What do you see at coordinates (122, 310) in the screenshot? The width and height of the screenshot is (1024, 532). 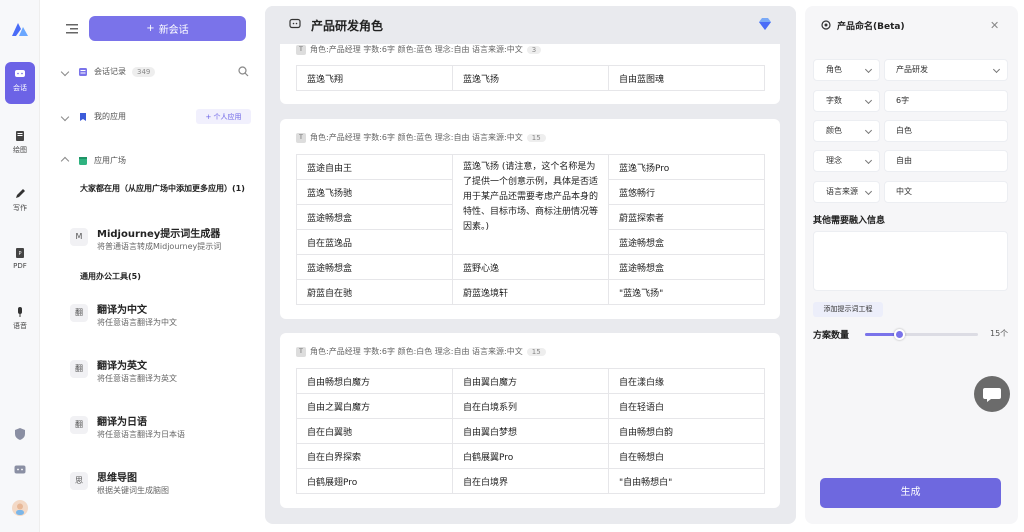 I see `app-name: 翻译为中文` at bounding box center [122, 310].